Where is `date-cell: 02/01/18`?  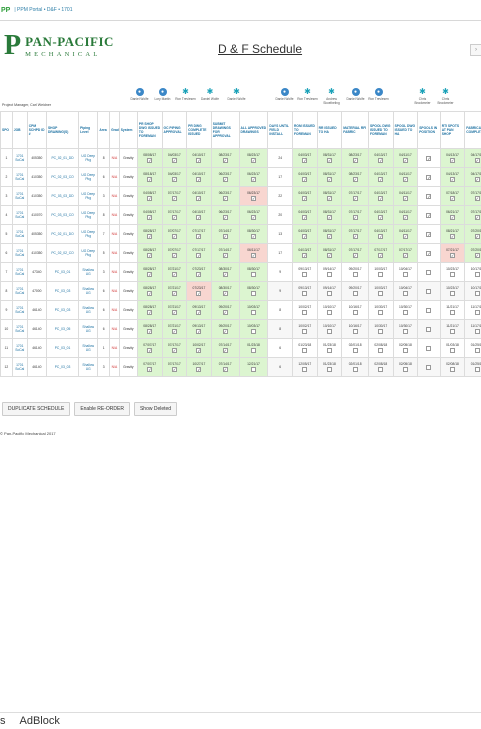 date-cell: 02/01/18 is located at coordinates (355, 367).